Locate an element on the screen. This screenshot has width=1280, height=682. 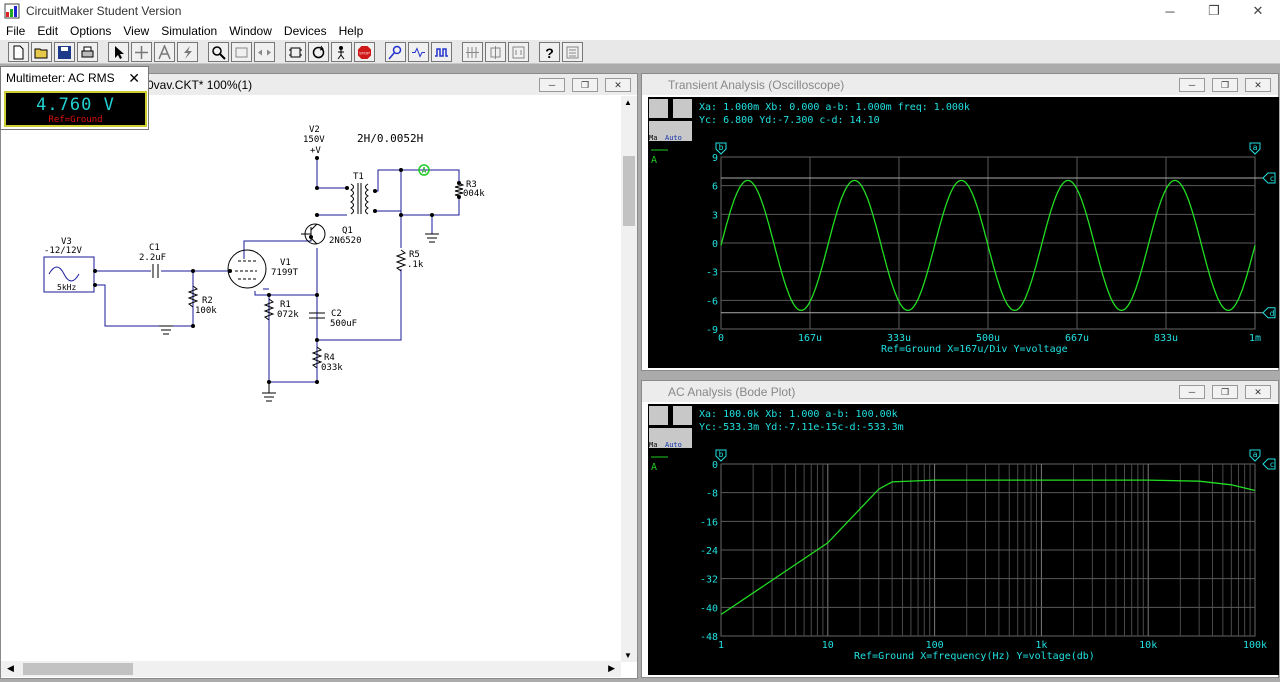
transient-y-tick: 0 is located at coordinates (715, 244).